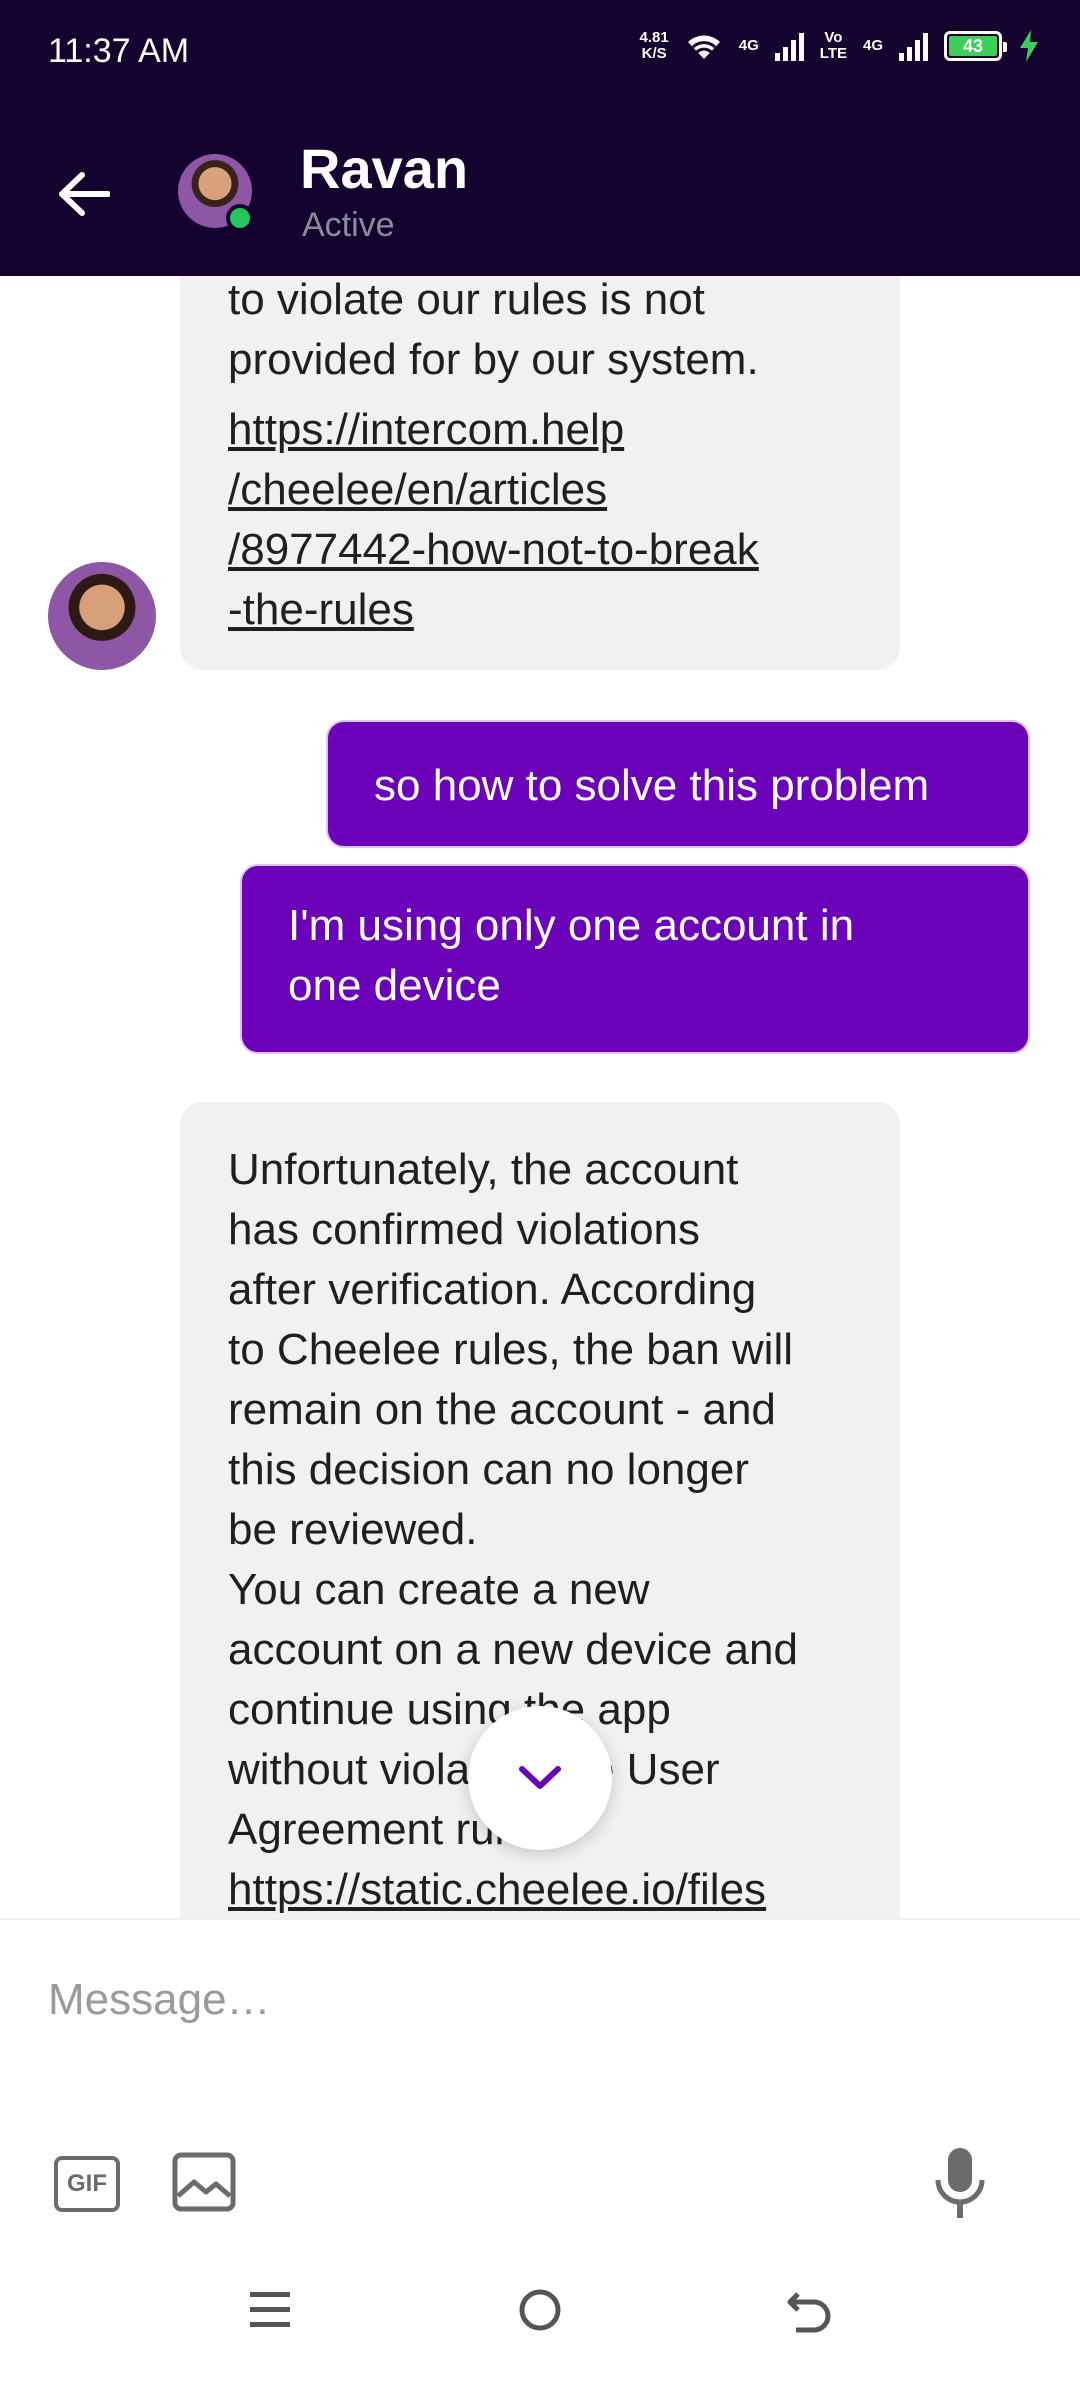  What do you see at coordinates (702, 47) in the screenshot?
I see `wifi-icon` at bounding box center [702, 47].